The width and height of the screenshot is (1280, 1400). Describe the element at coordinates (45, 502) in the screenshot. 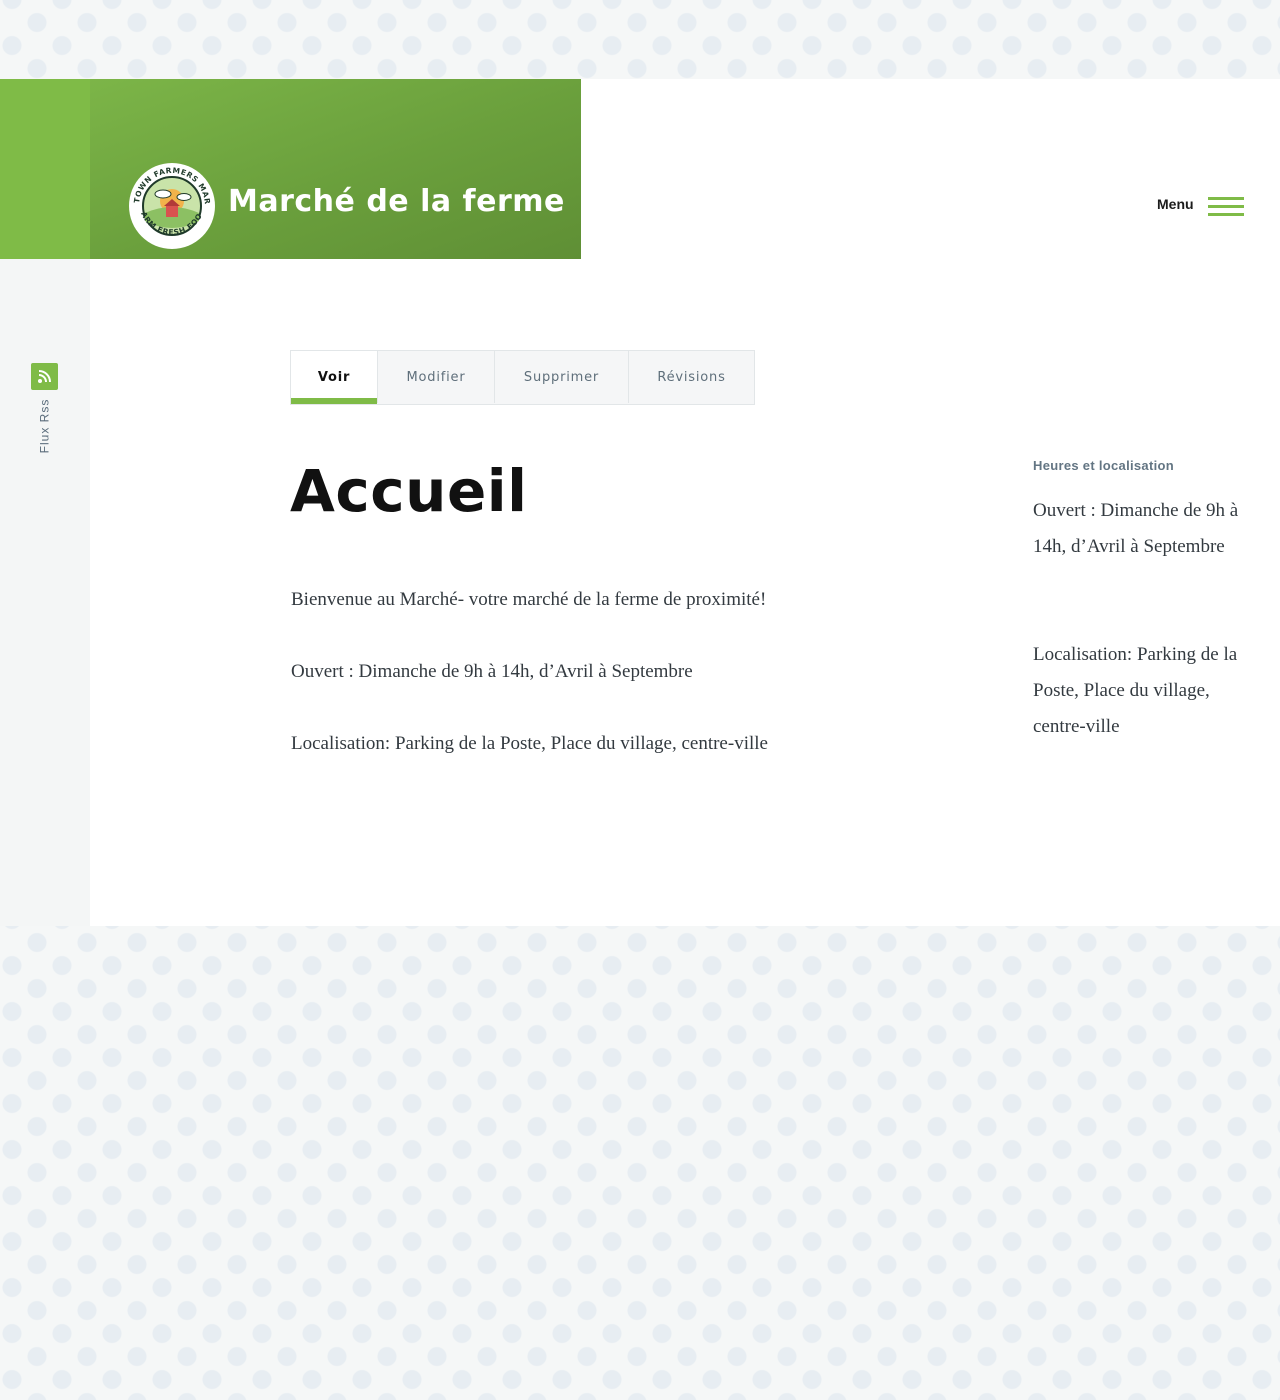

I see `left-sidebar-strip: Flux Rss` at that location.